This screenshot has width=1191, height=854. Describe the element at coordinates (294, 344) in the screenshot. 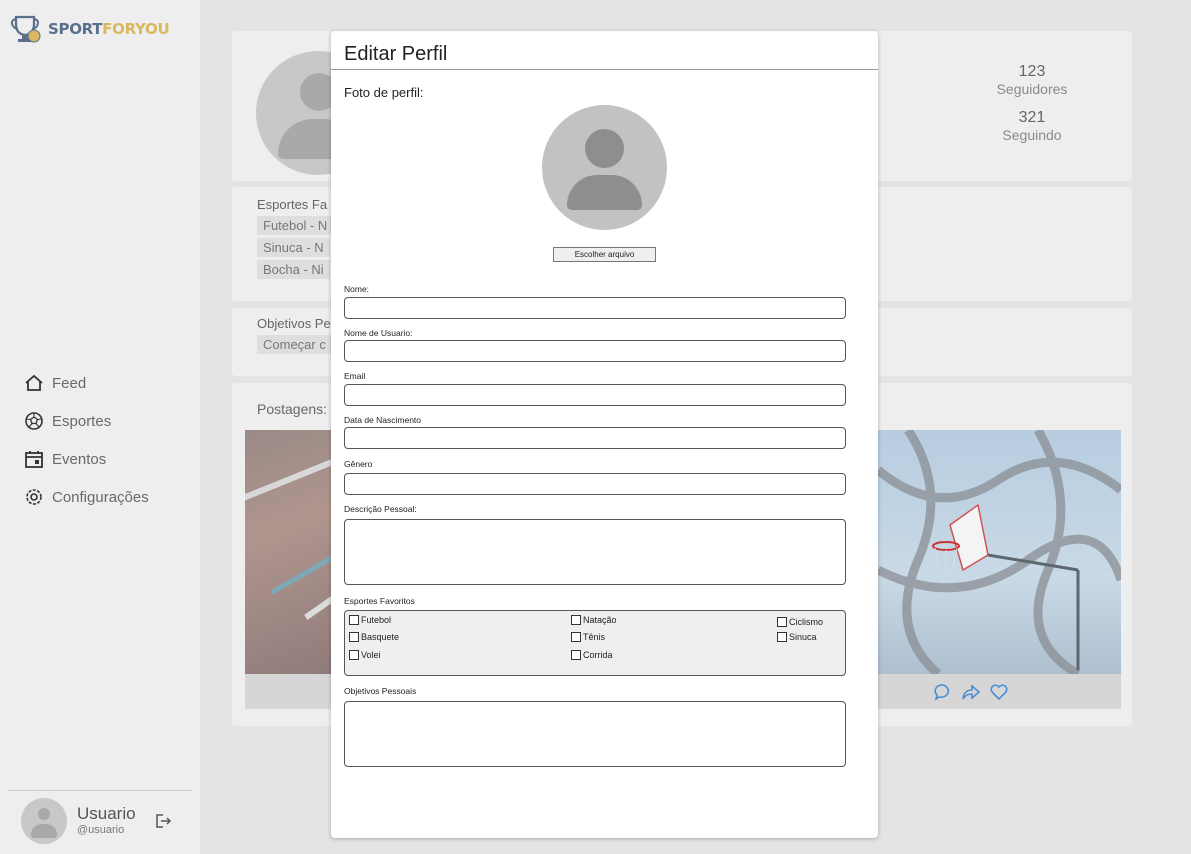

I see `goal-chip: Começar c` at that location.